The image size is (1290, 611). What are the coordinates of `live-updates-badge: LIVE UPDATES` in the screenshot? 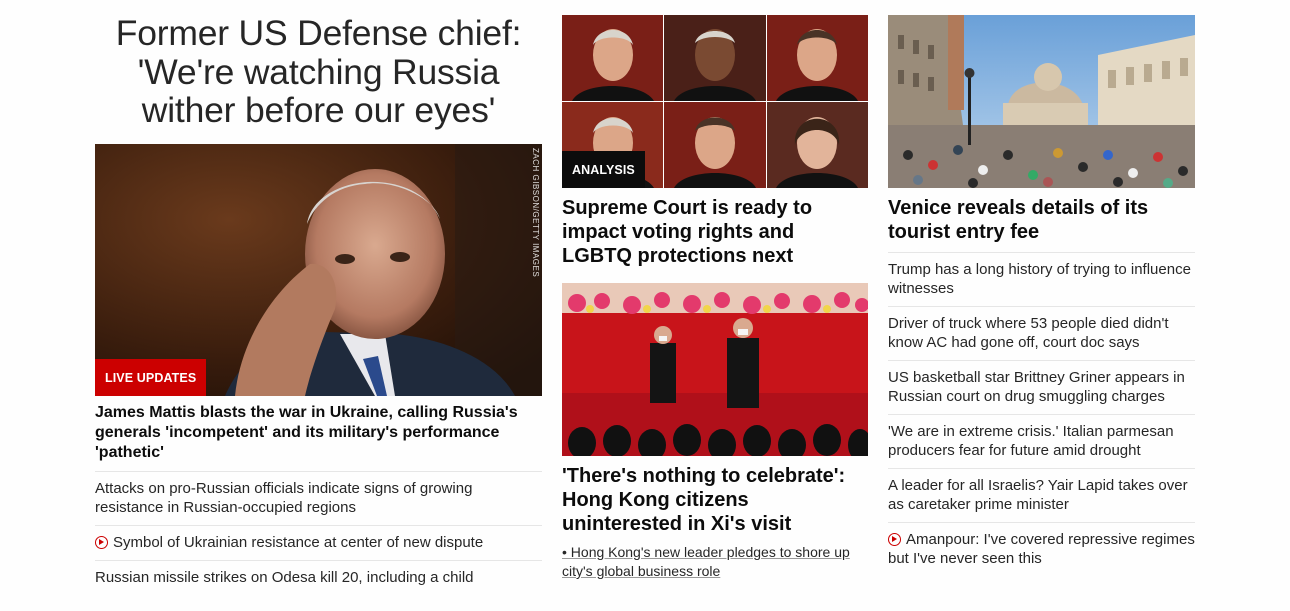 It's located at (151, 377).